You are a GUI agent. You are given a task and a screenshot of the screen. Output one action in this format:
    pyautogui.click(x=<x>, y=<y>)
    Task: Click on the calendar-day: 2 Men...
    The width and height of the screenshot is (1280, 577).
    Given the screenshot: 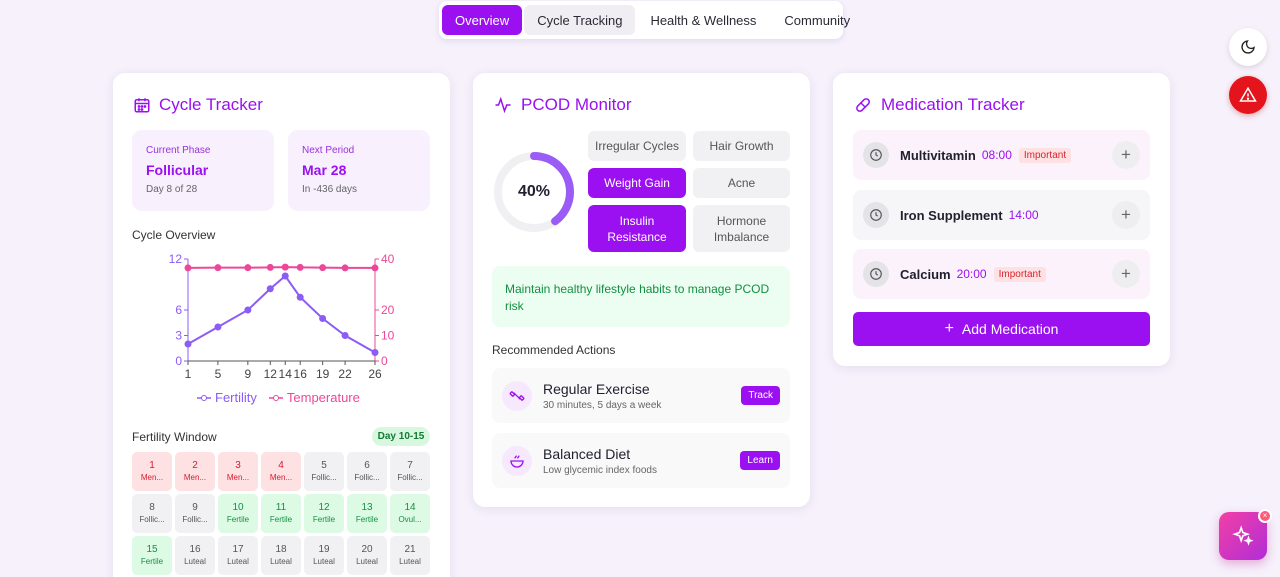 What is the action you would take?
    pyautogui.click(x=195, y=471)
    